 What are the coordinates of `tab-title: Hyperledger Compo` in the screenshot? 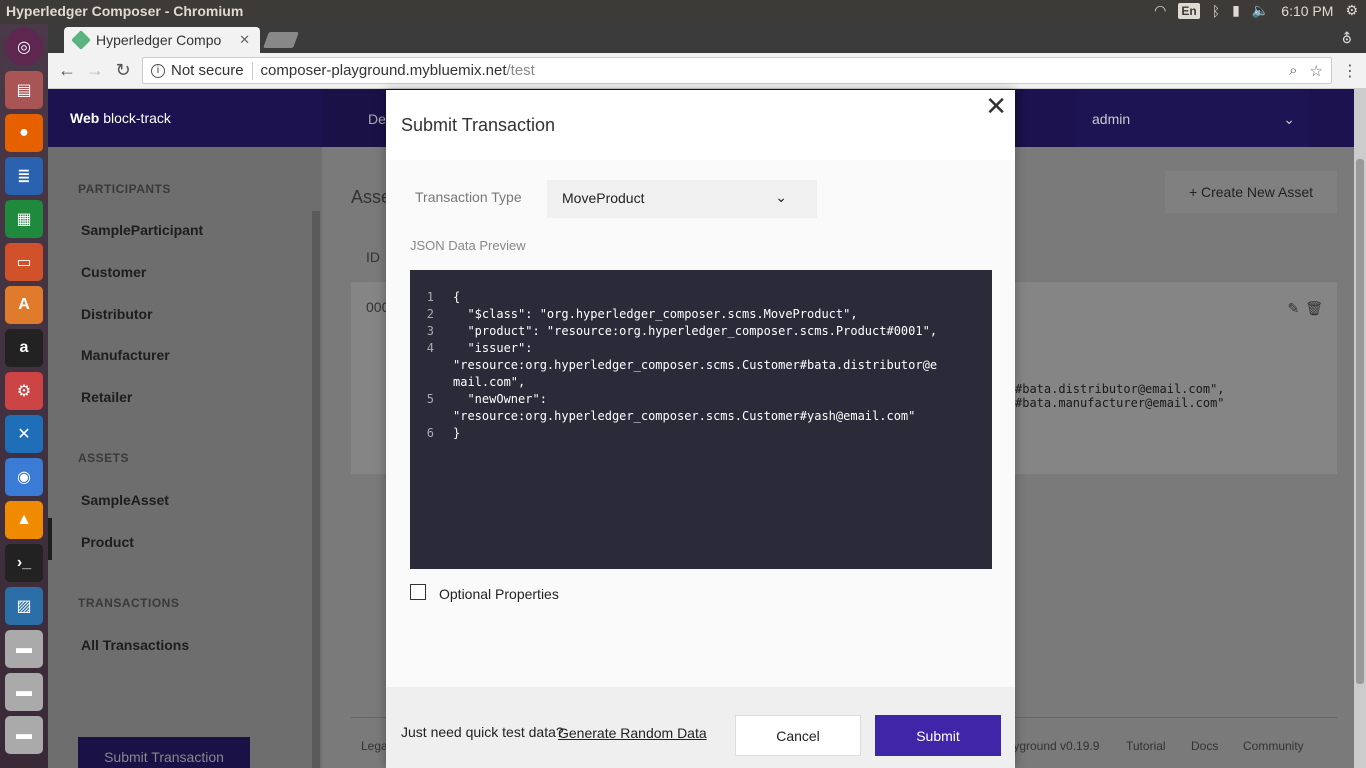 It's located at (159, 40).